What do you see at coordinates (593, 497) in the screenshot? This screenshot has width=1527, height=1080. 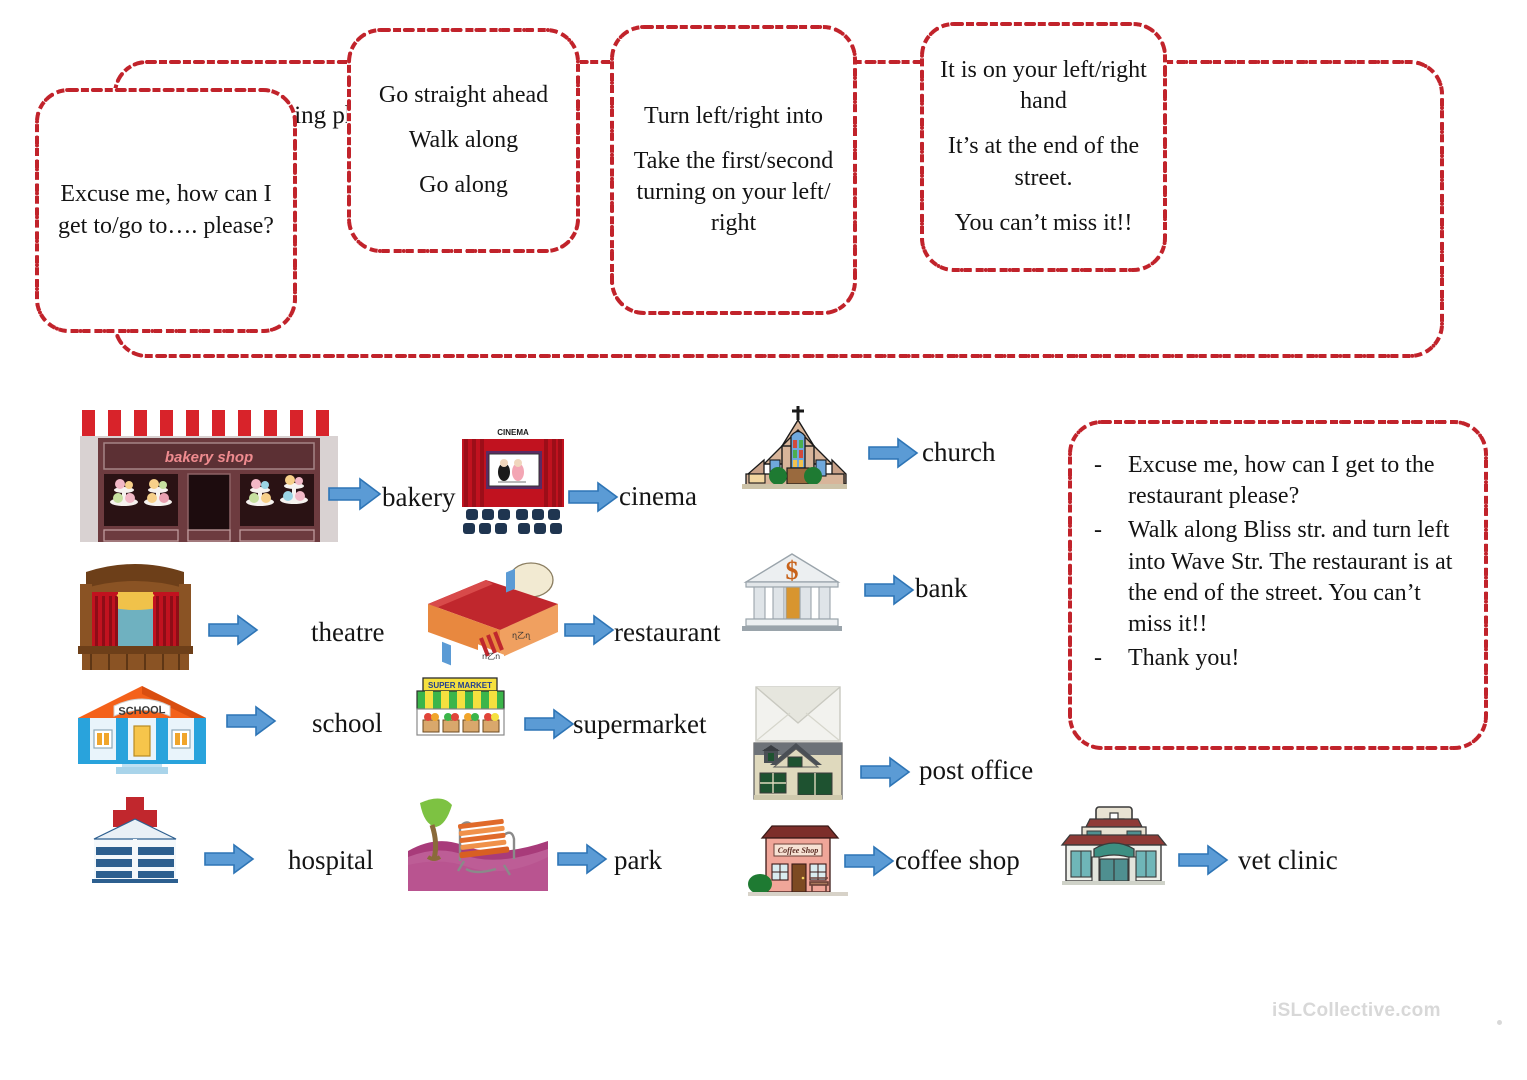 I see `arrow-icon-cinema` at bounding box center [593, 497].